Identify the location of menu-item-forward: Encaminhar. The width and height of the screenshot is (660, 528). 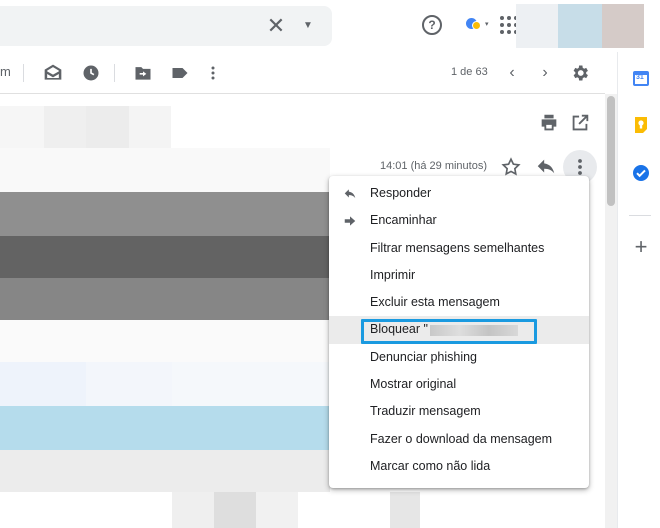
(459, 220).